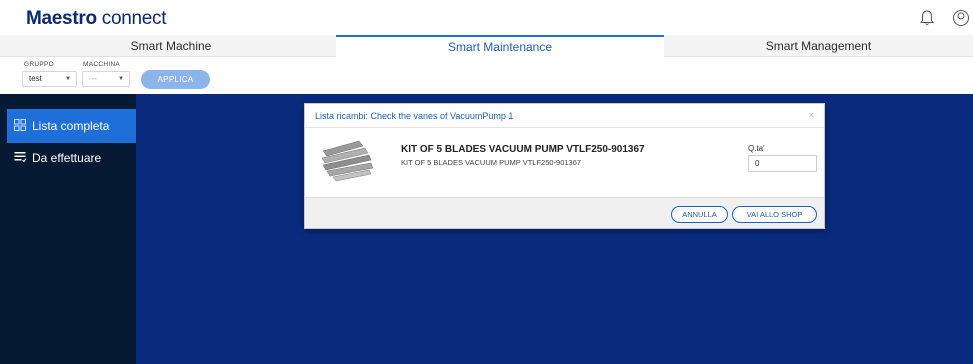 The image size is (973, 364). Describe the element at coordinates (102, 64) in the screenshot. I see `macchina-label: MACCHINA` at that location.